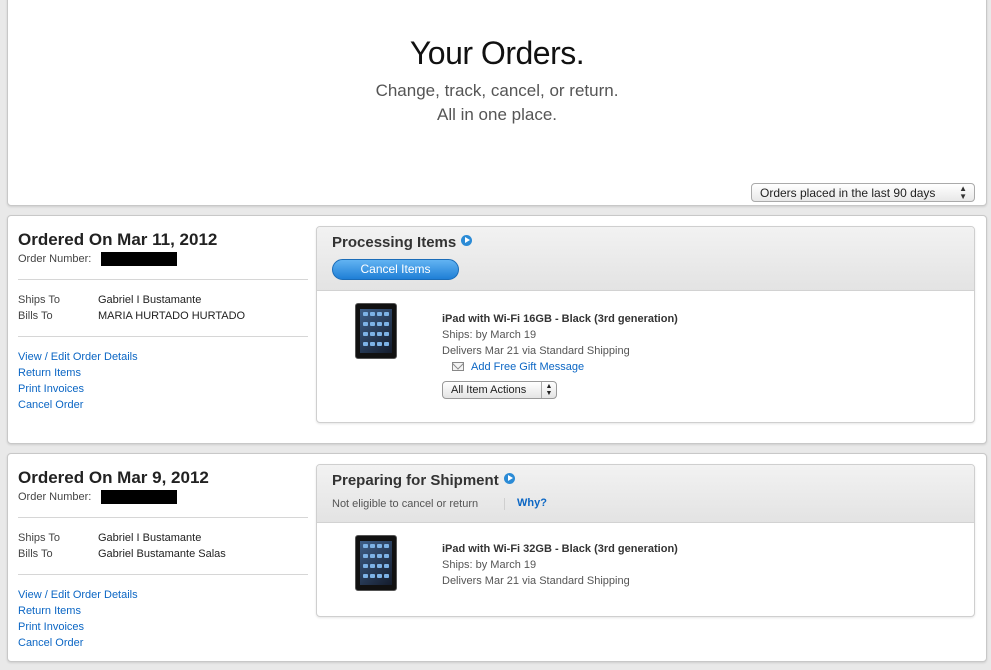 This screenshot has height=670, width=991. Describe the element at coordinates (645, 259) in the screenshot. I see `order-status-header: Processing Items Cancel Items` at that location.